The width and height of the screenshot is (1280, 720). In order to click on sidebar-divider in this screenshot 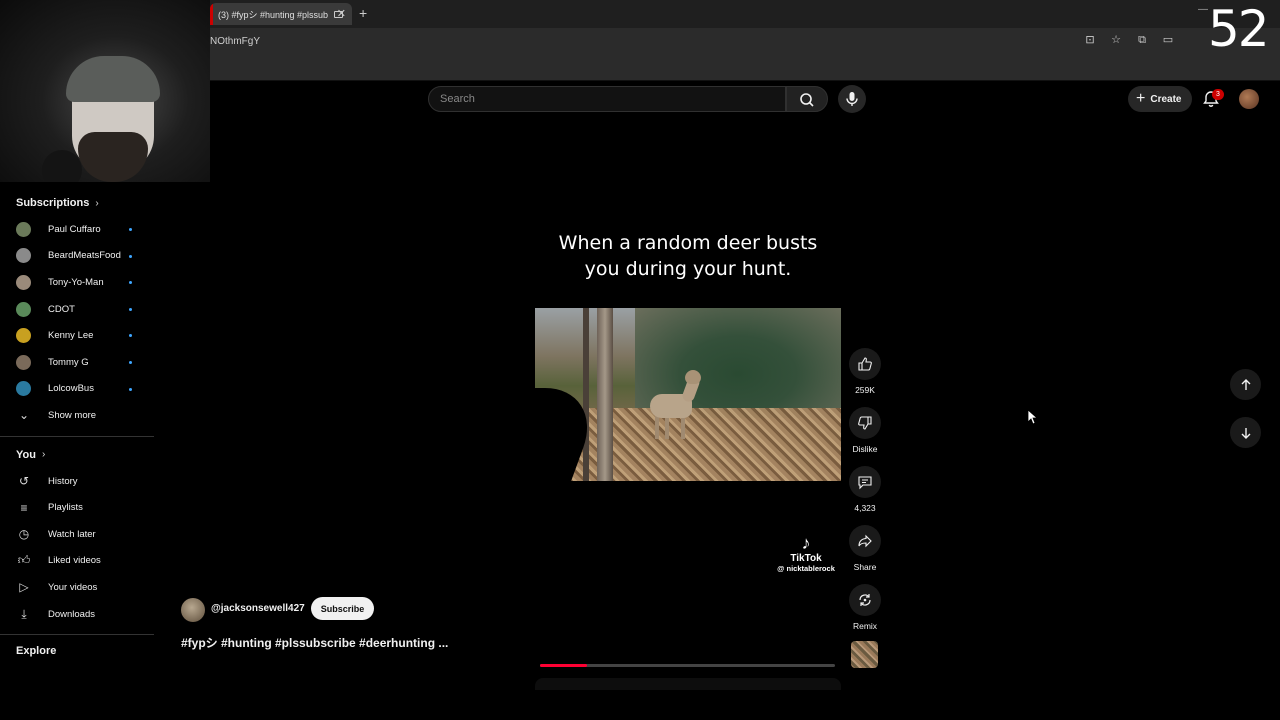, I will do `click(77, 635)`.